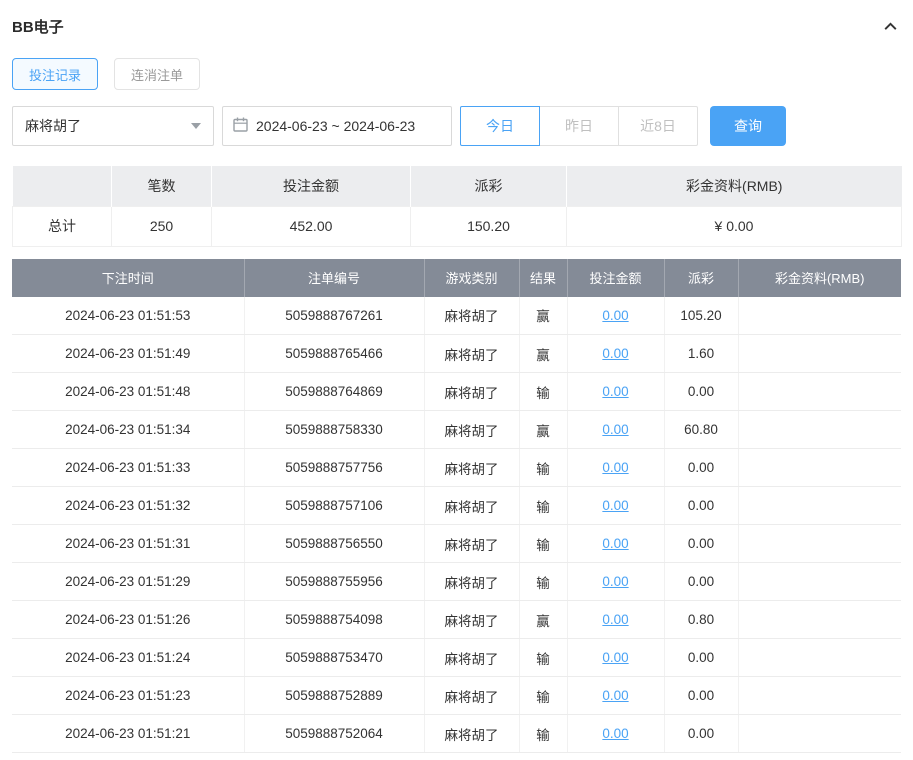 Image resolution: width=913 pixels, height=760 pixels. I want to click on chevron-up-icon, so click(890, 29).